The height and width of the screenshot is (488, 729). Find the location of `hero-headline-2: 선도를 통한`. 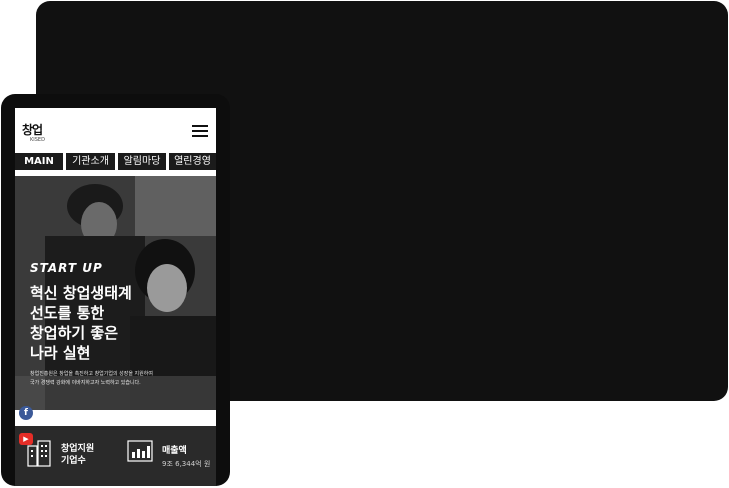

hero-headline-2: 선도를 통한 is located at coordinates (67, 313).